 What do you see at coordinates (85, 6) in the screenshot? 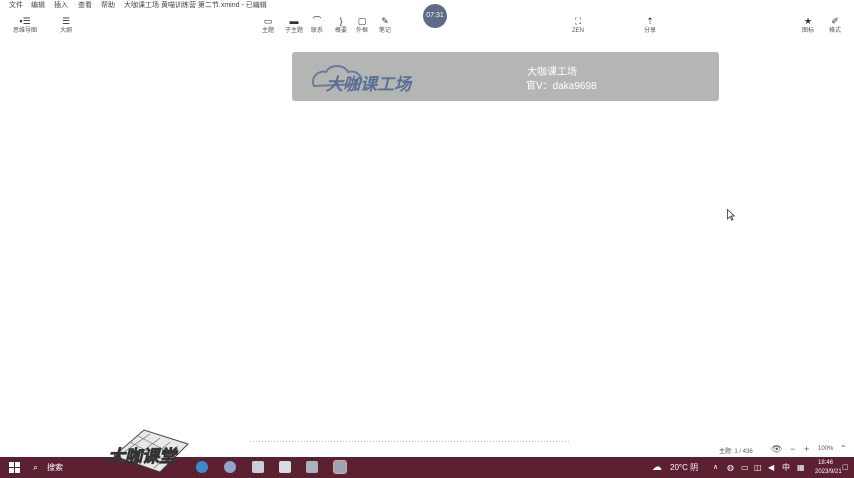
I see `menu-view: 查看` at bounding box center [85, 6].